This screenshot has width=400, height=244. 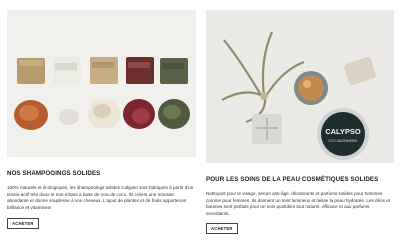 I want to click on tin-sub-text: ECO-SAVONNERIE, so click(x=343, y=141).